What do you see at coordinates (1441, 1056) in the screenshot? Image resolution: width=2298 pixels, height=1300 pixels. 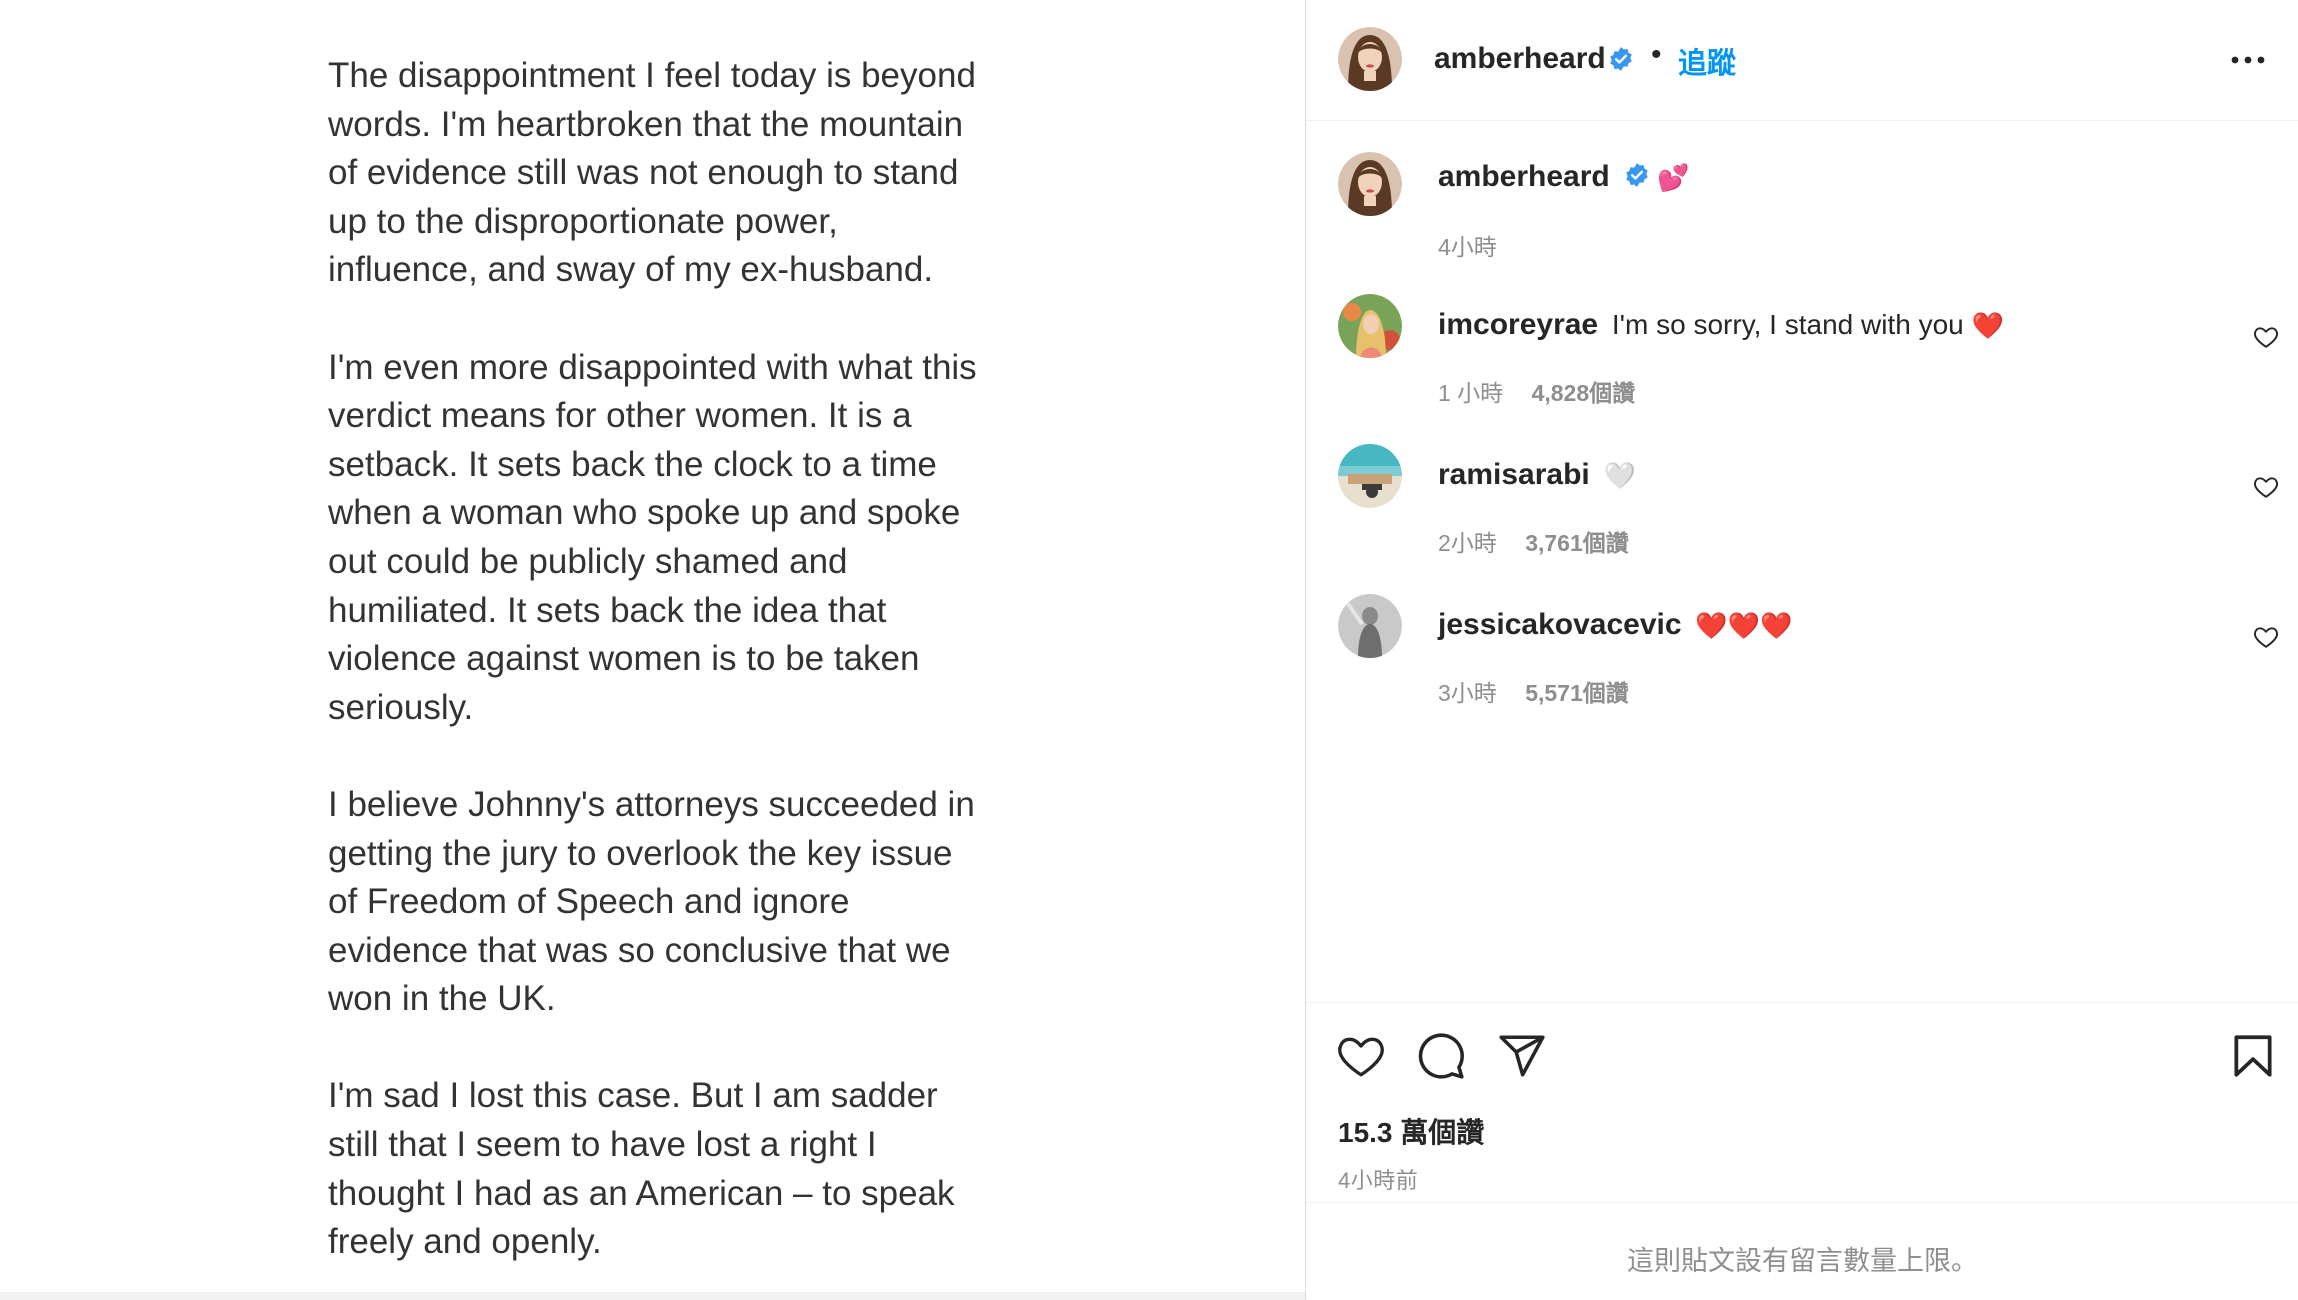 I see `comment-icon` at bounding box center [1441, 1056].